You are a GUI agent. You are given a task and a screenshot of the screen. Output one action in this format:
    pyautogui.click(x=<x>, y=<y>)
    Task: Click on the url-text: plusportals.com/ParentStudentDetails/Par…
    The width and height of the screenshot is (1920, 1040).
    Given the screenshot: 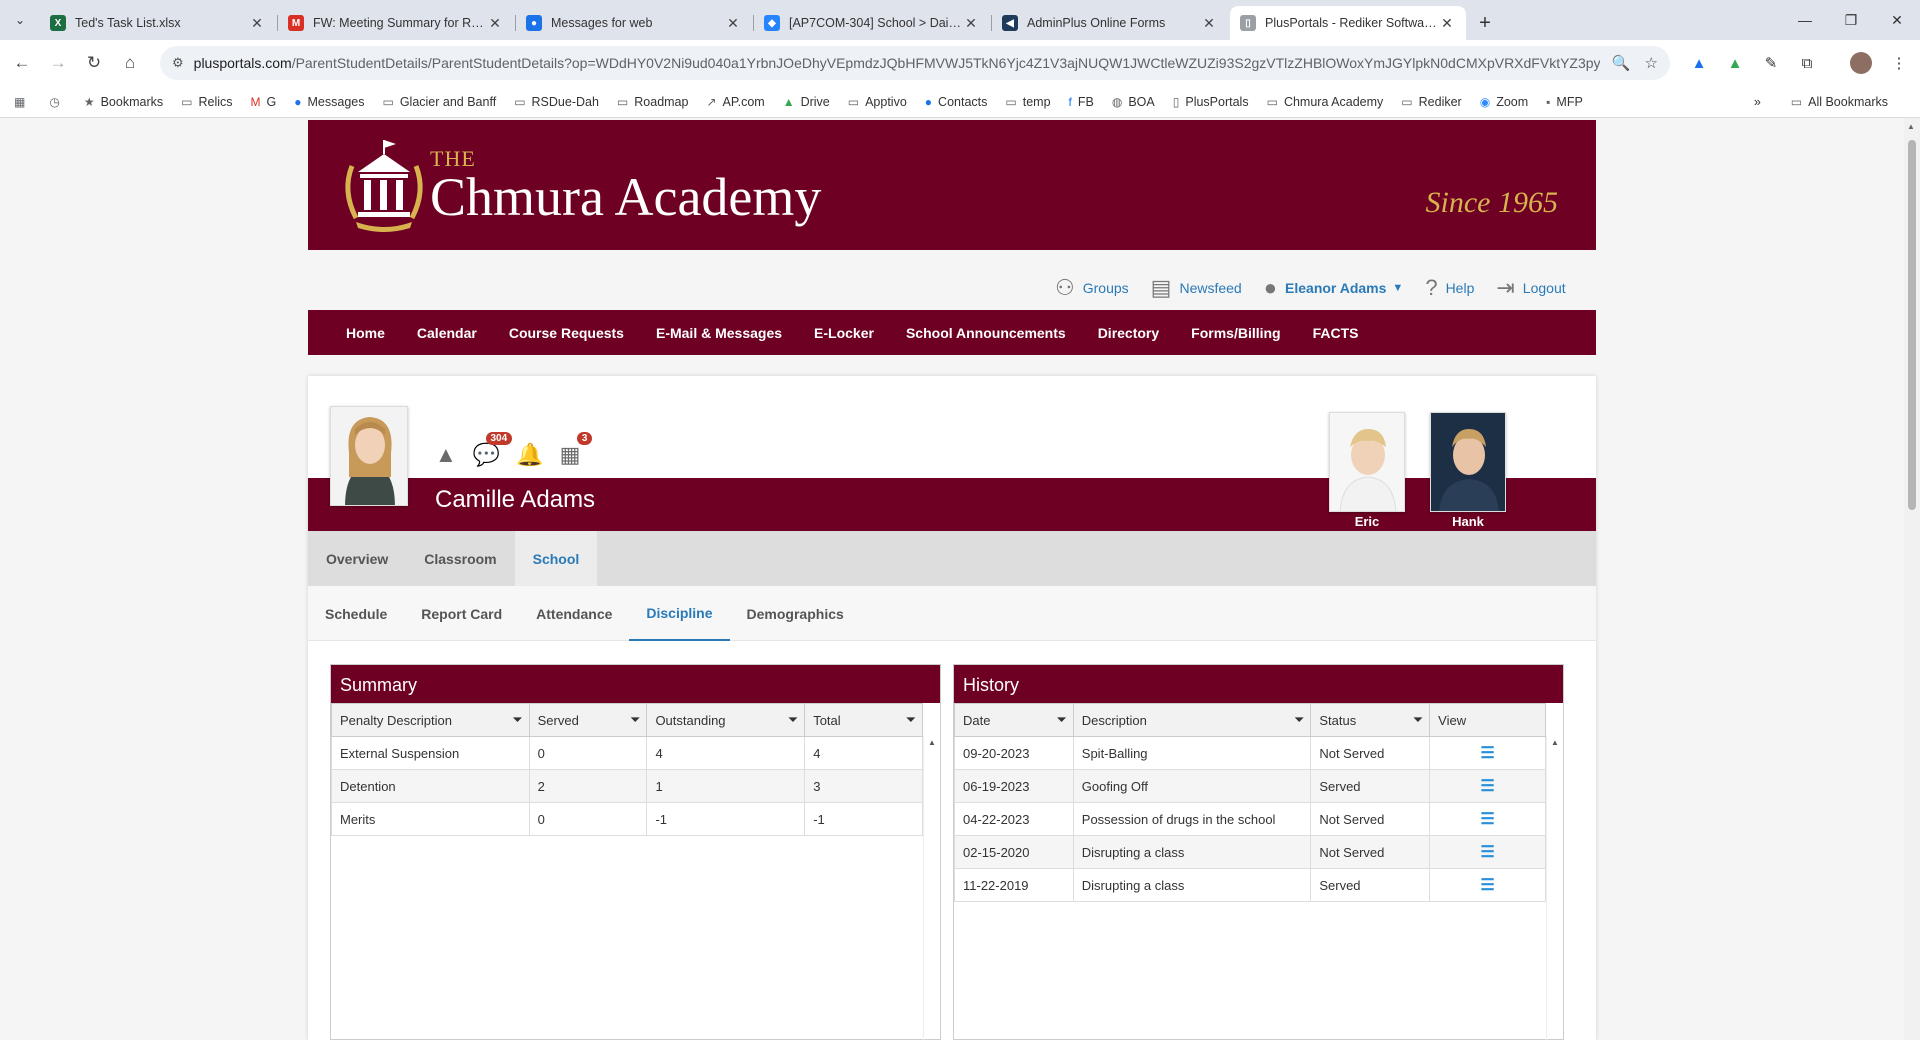 What is the action you would take?
    pyautogui.click(x=897, y=63)
    